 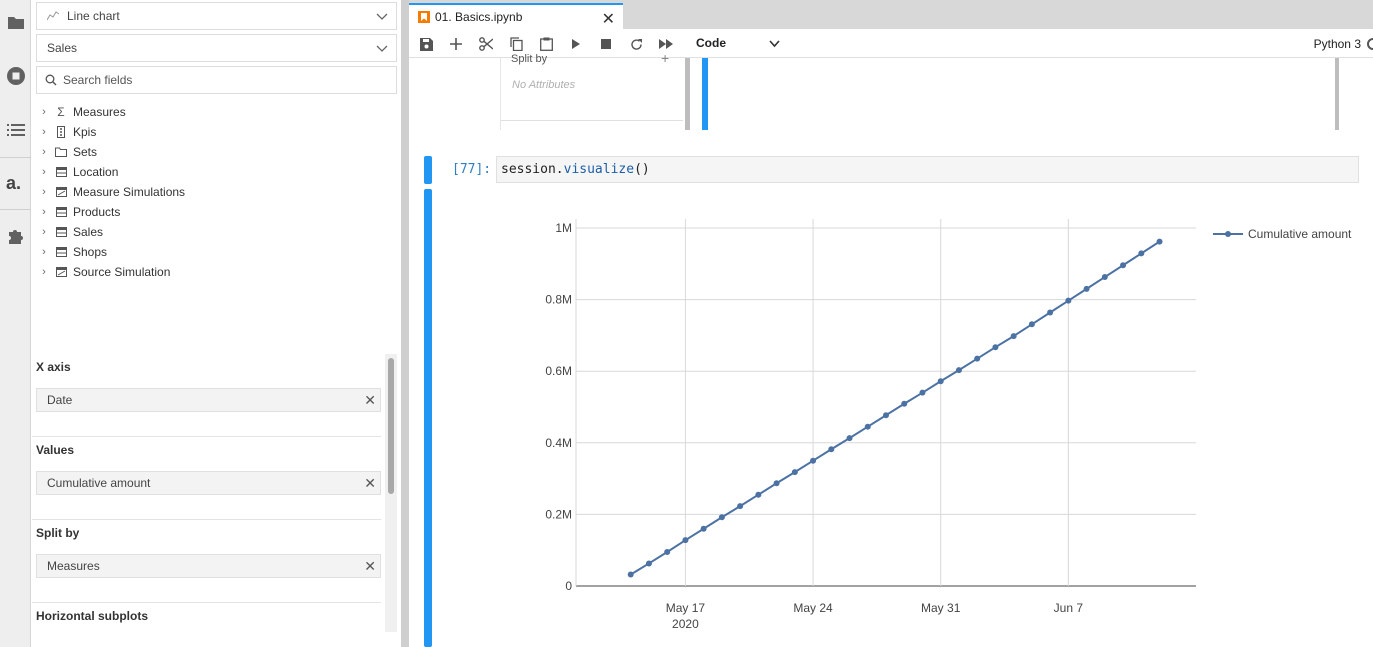 I want to click on cube-label: Sales, so click(x=62, y=48).